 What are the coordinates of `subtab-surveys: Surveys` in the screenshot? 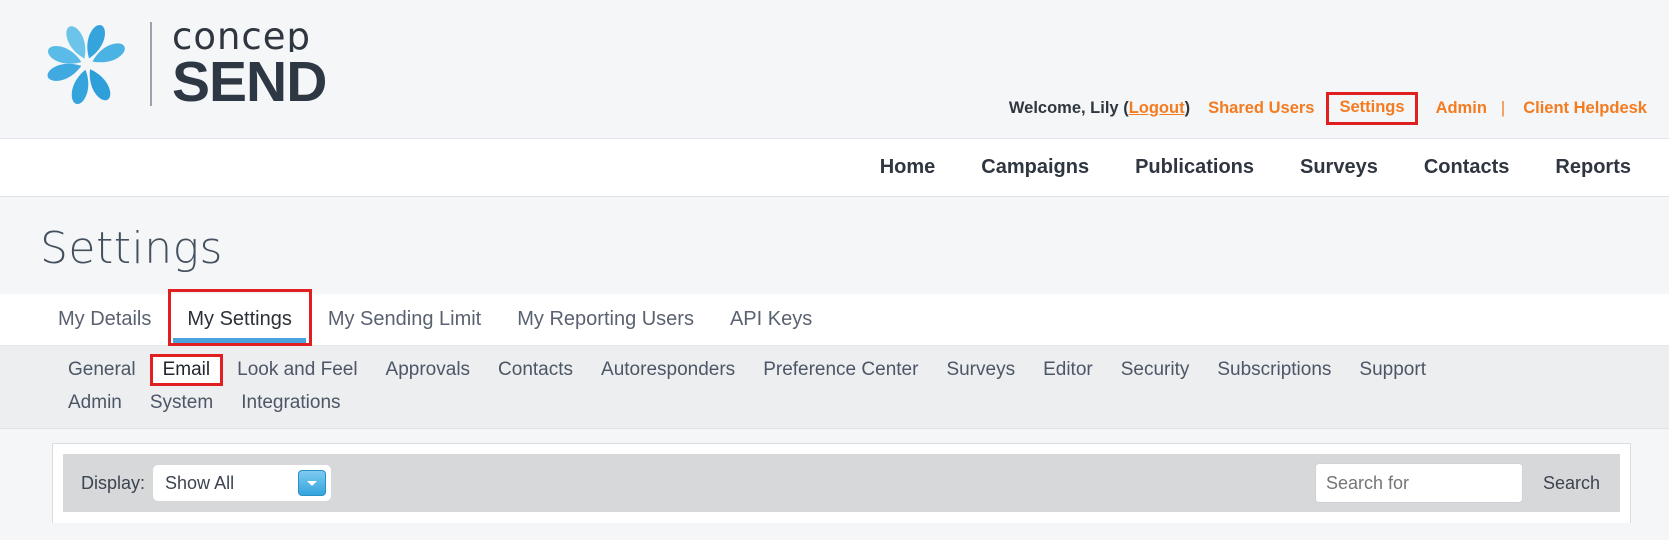 It's located at (980, 370).